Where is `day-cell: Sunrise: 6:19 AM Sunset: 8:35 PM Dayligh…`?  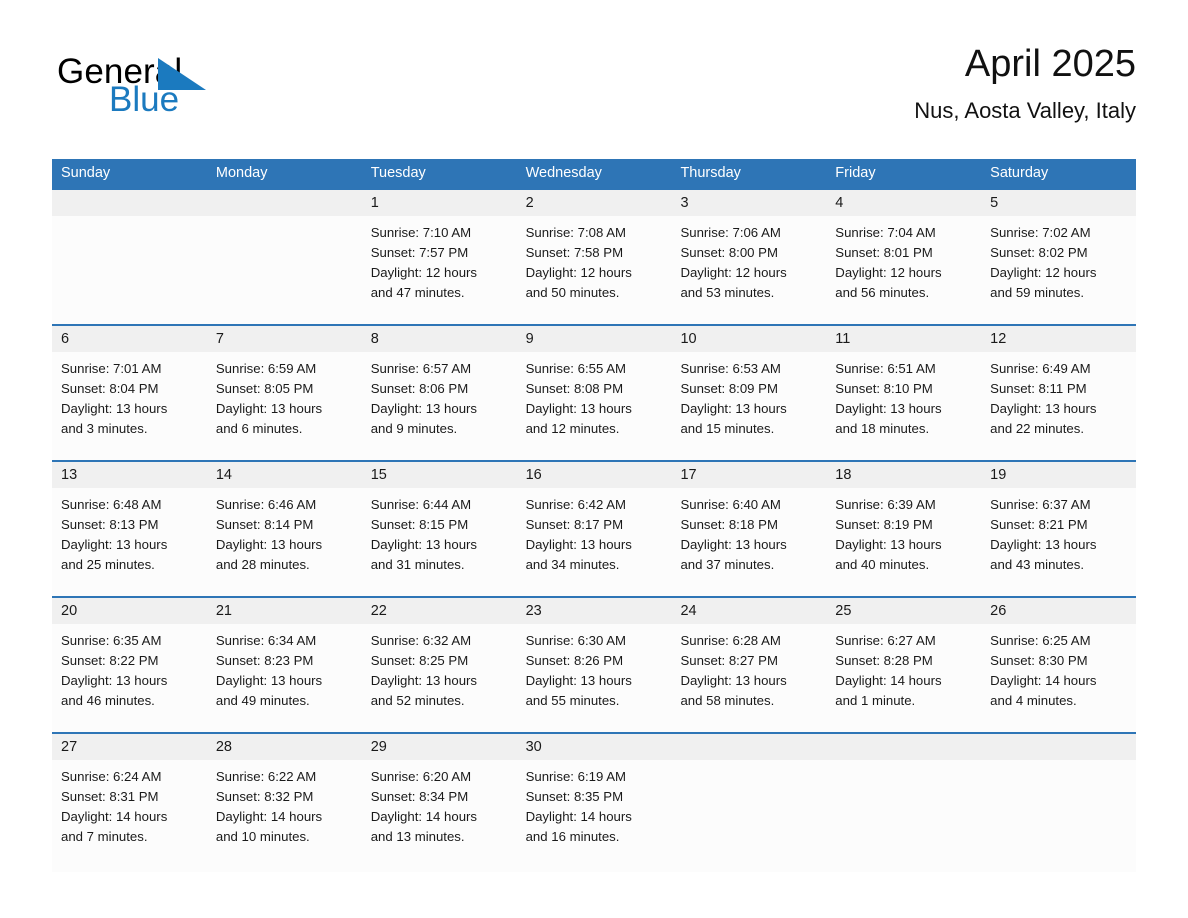
day-cell: Sunrise: 6:19 AM Sunset: 8:35 PM Dayligh… is located at coordinates (594, 816).